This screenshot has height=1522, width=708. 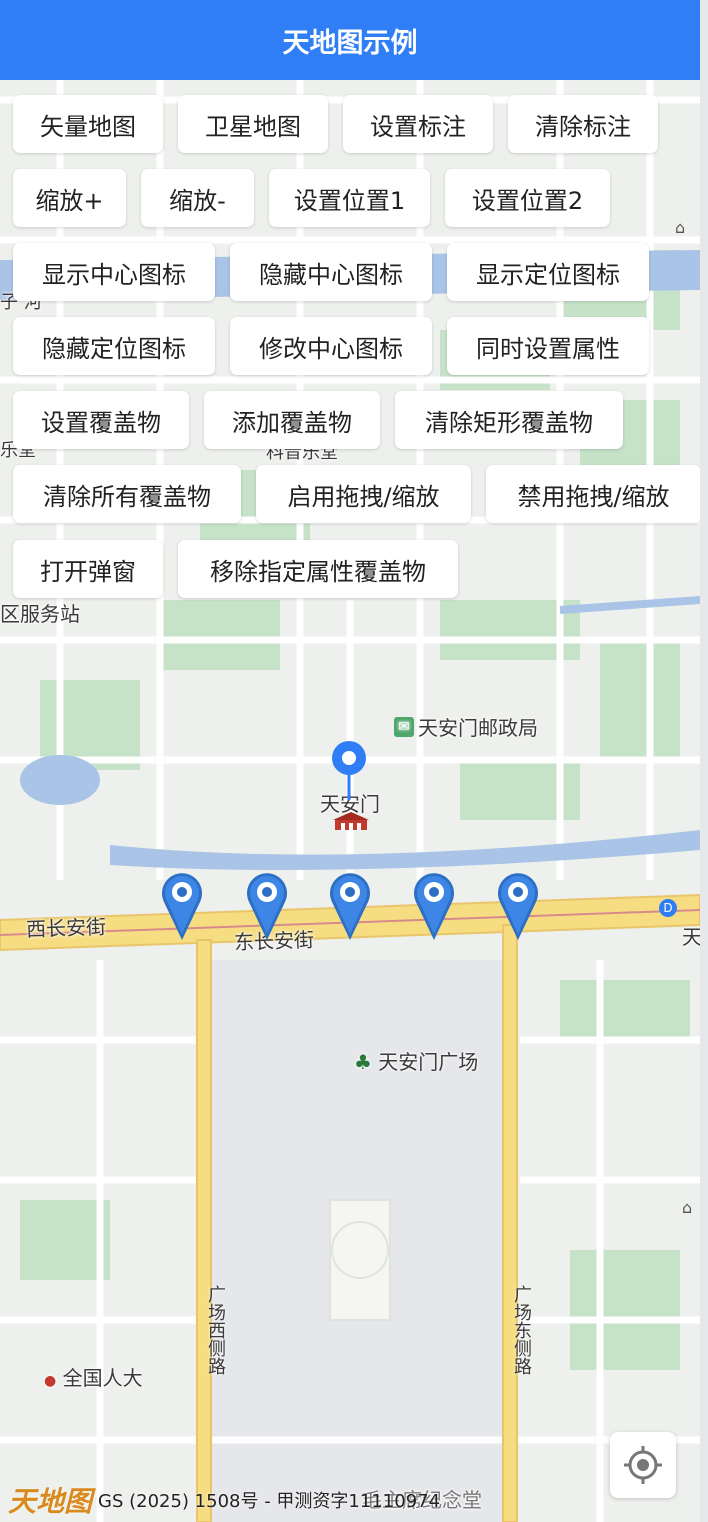 I want to click on add-overlay-button: 添加覆盖物, so click(x=292, y=420).